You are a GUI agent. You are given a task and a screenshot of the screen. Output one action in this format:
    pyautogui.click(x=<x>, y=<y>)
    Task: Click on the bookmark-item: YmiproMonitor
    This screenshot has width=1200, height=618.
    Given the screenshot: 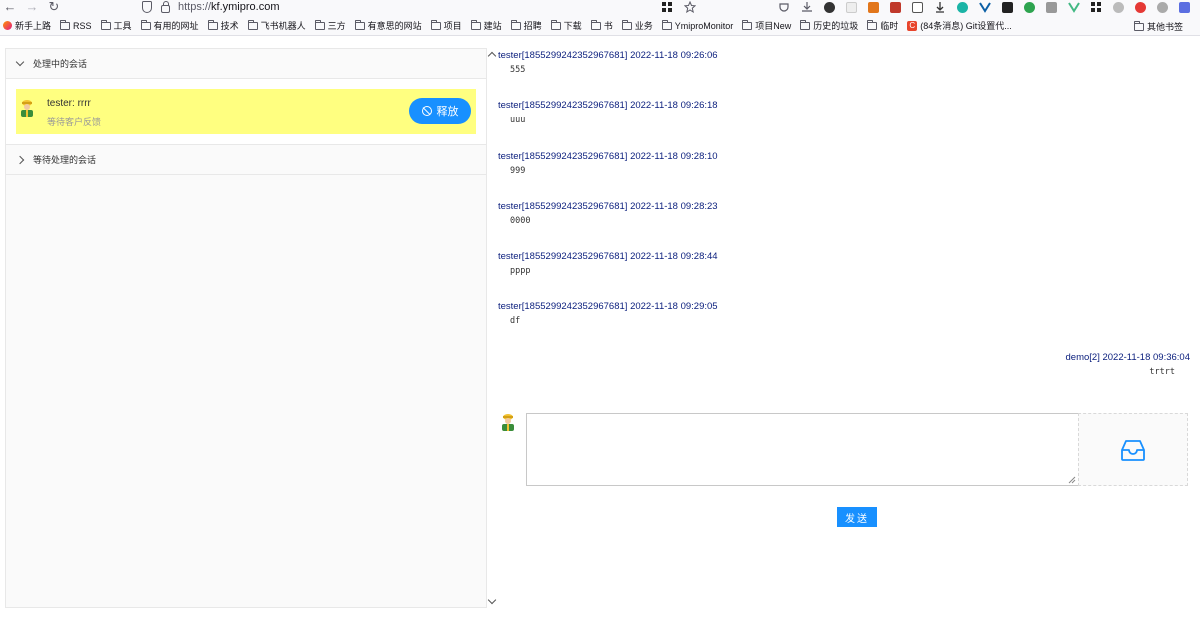 What is the action you would take?
    pyautogui.click(x=697, y=25)
    